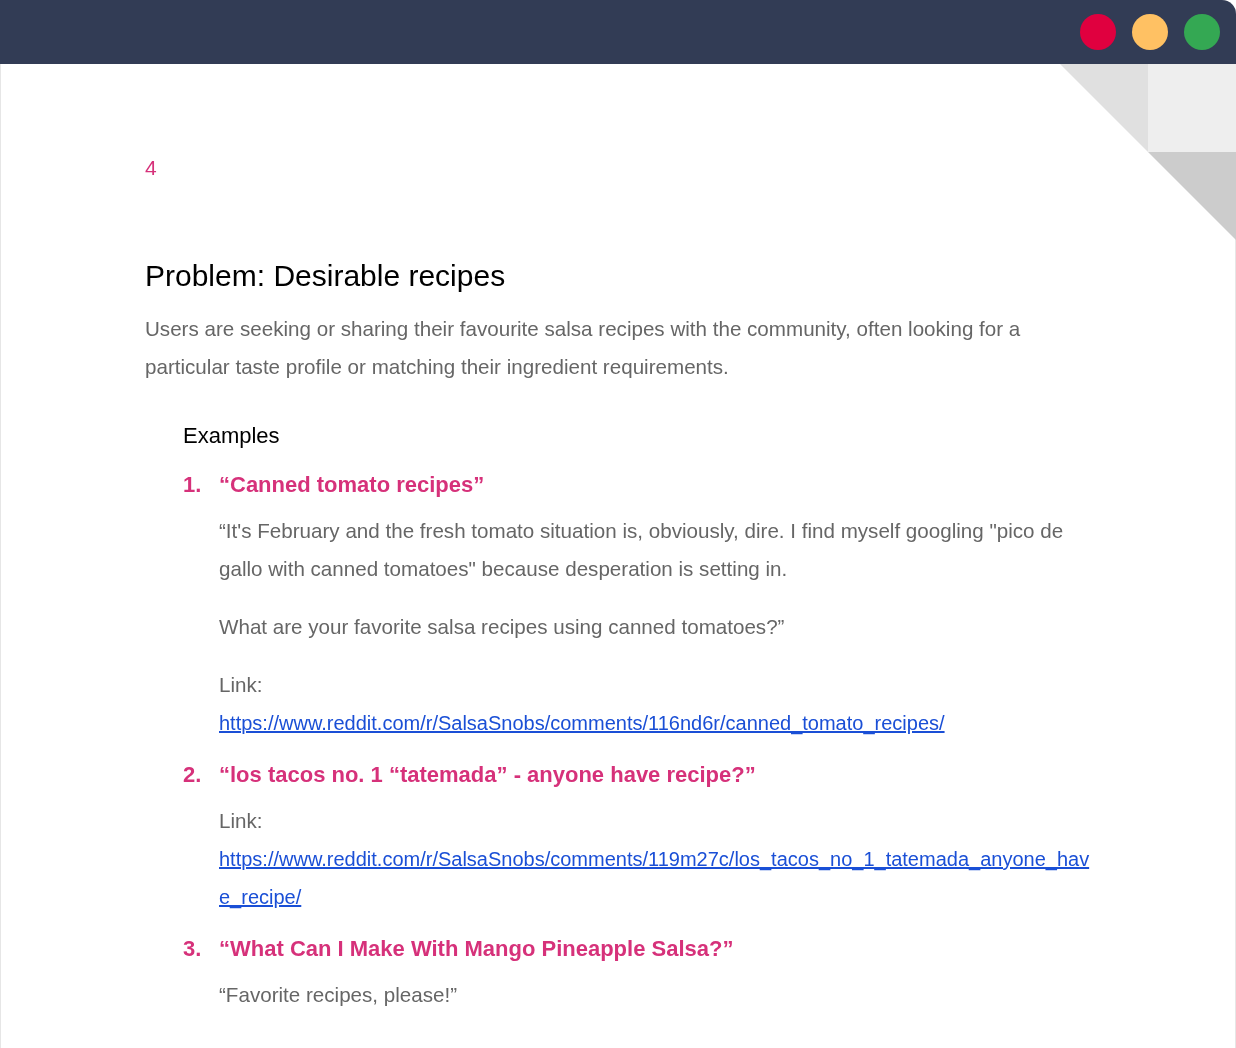 Image resolution: width=1236 pixels, height=1048 pixels. Describe the element at coordinates (151, 168) in the screenshot. I see `page-number: 4` at that location.